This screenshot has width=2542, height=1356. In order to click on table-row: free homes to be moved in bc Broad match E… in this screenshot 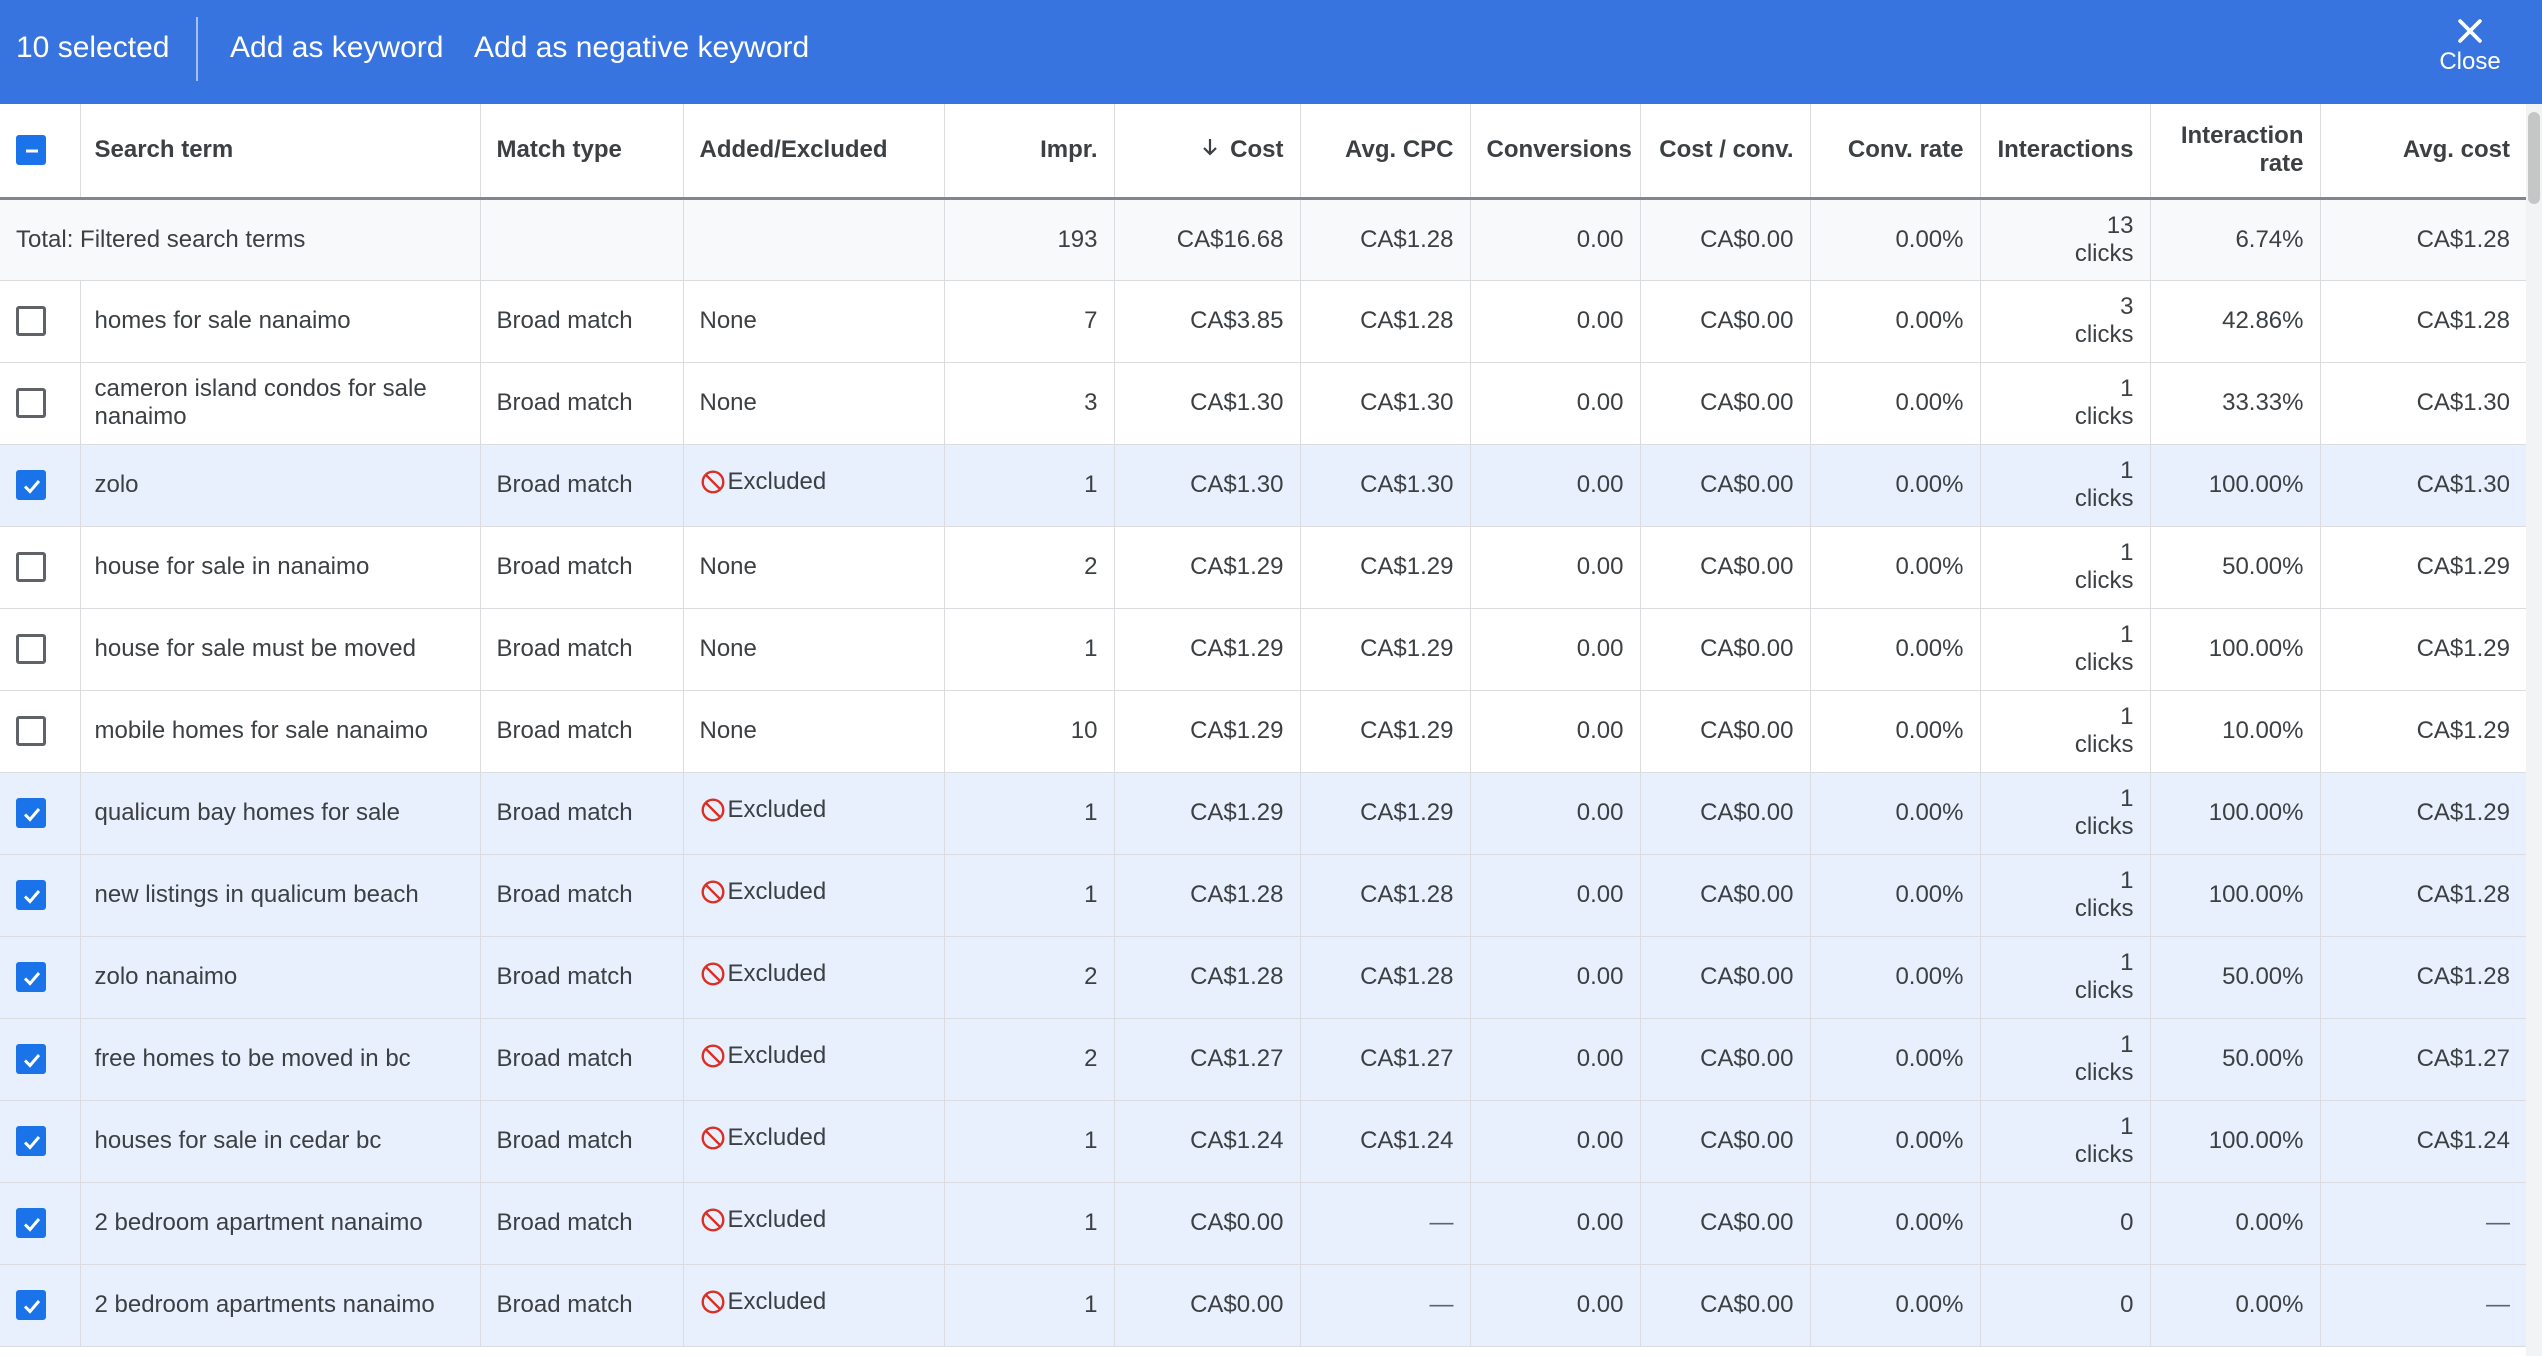, I will do `click(1263, 1059)`.